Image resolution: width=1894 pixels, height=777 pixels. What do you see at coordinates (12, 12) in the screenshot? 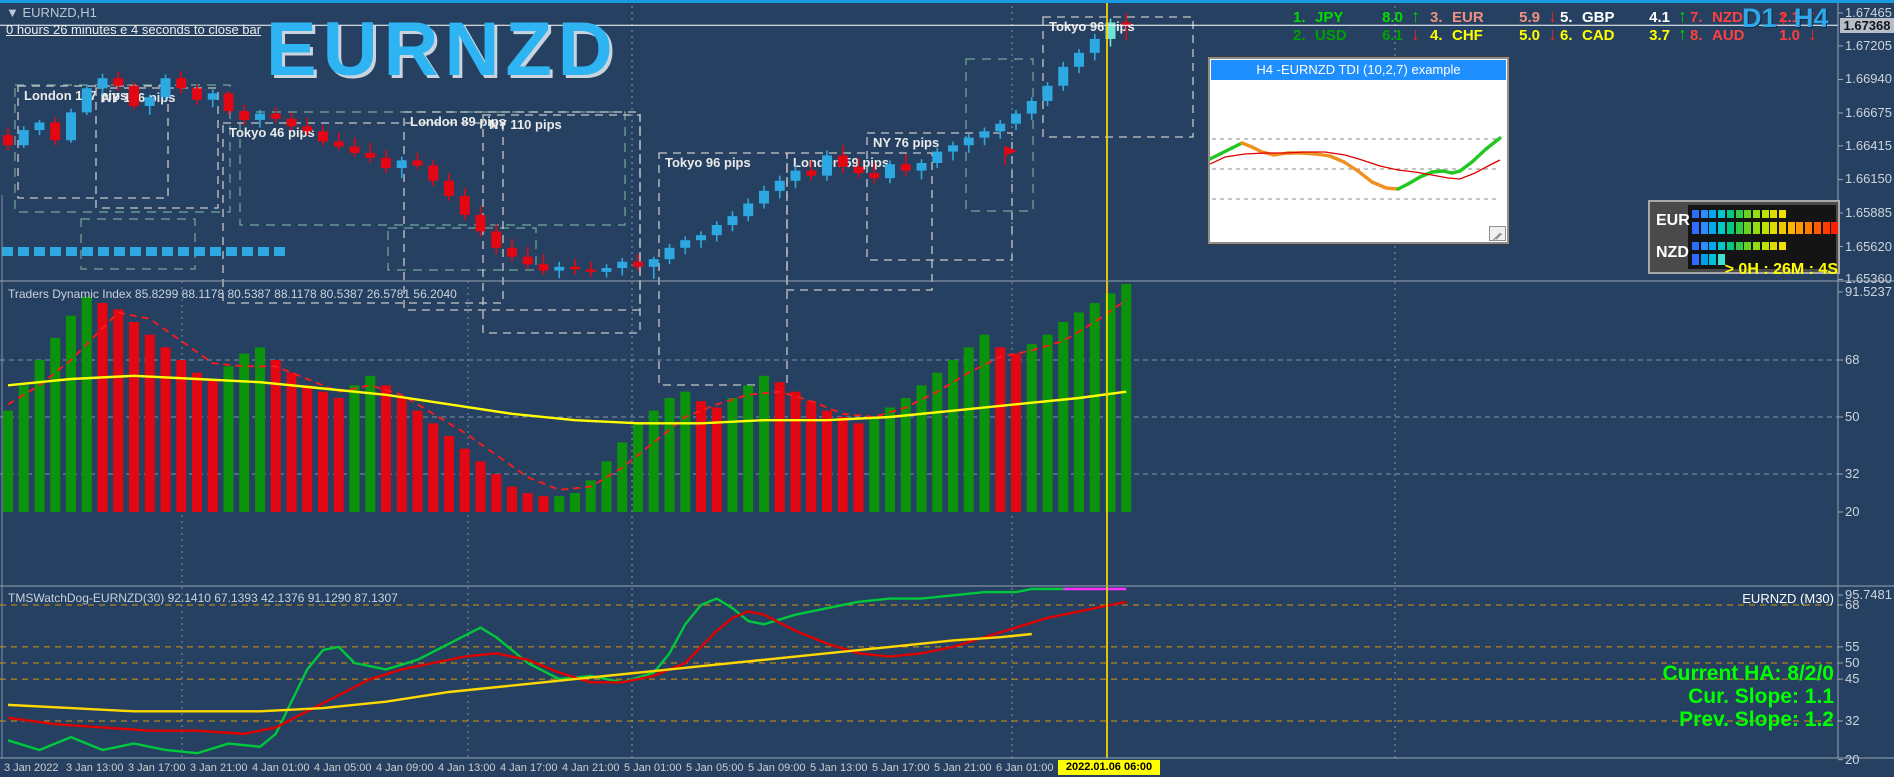
I see `collapse-arrow-icon: ▼` at bounding box center [12, 12].